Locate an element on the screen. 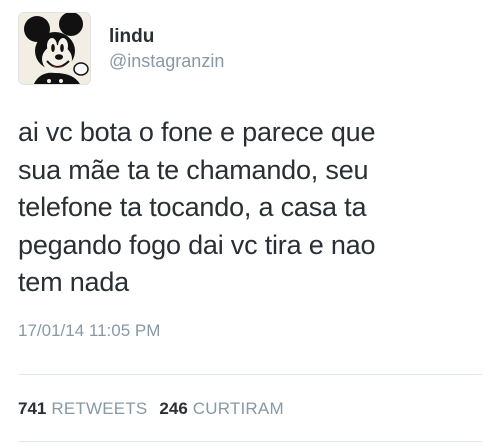 This screenshot has width=500, height=446. likes-count: 246 is located at coordinates (173, 408).